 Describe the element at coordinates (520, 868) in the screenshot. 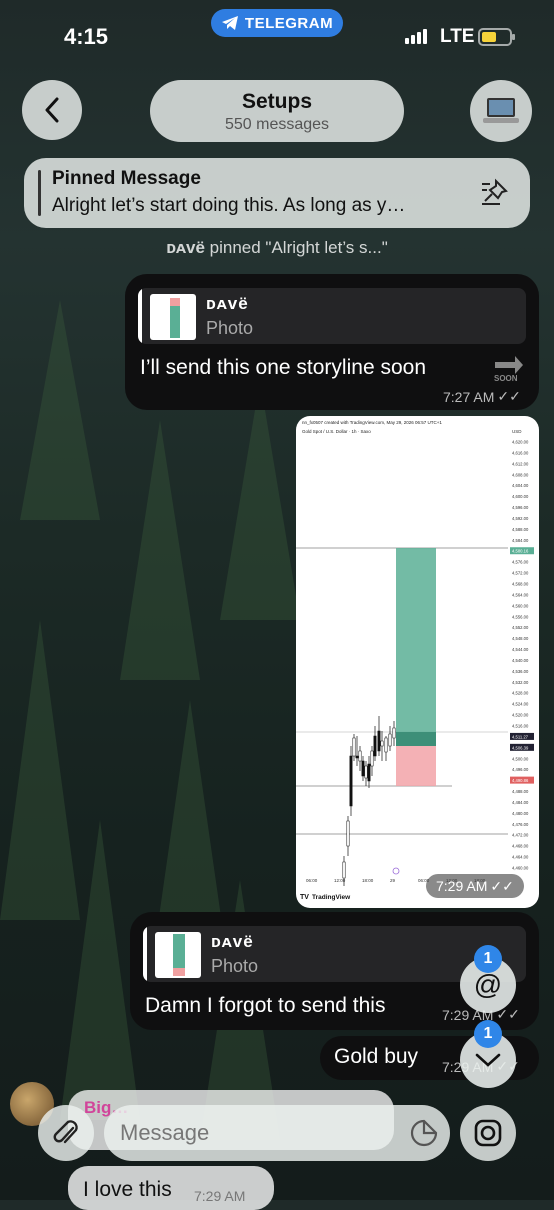

I see `price-tick: 4,460.00` at that location.